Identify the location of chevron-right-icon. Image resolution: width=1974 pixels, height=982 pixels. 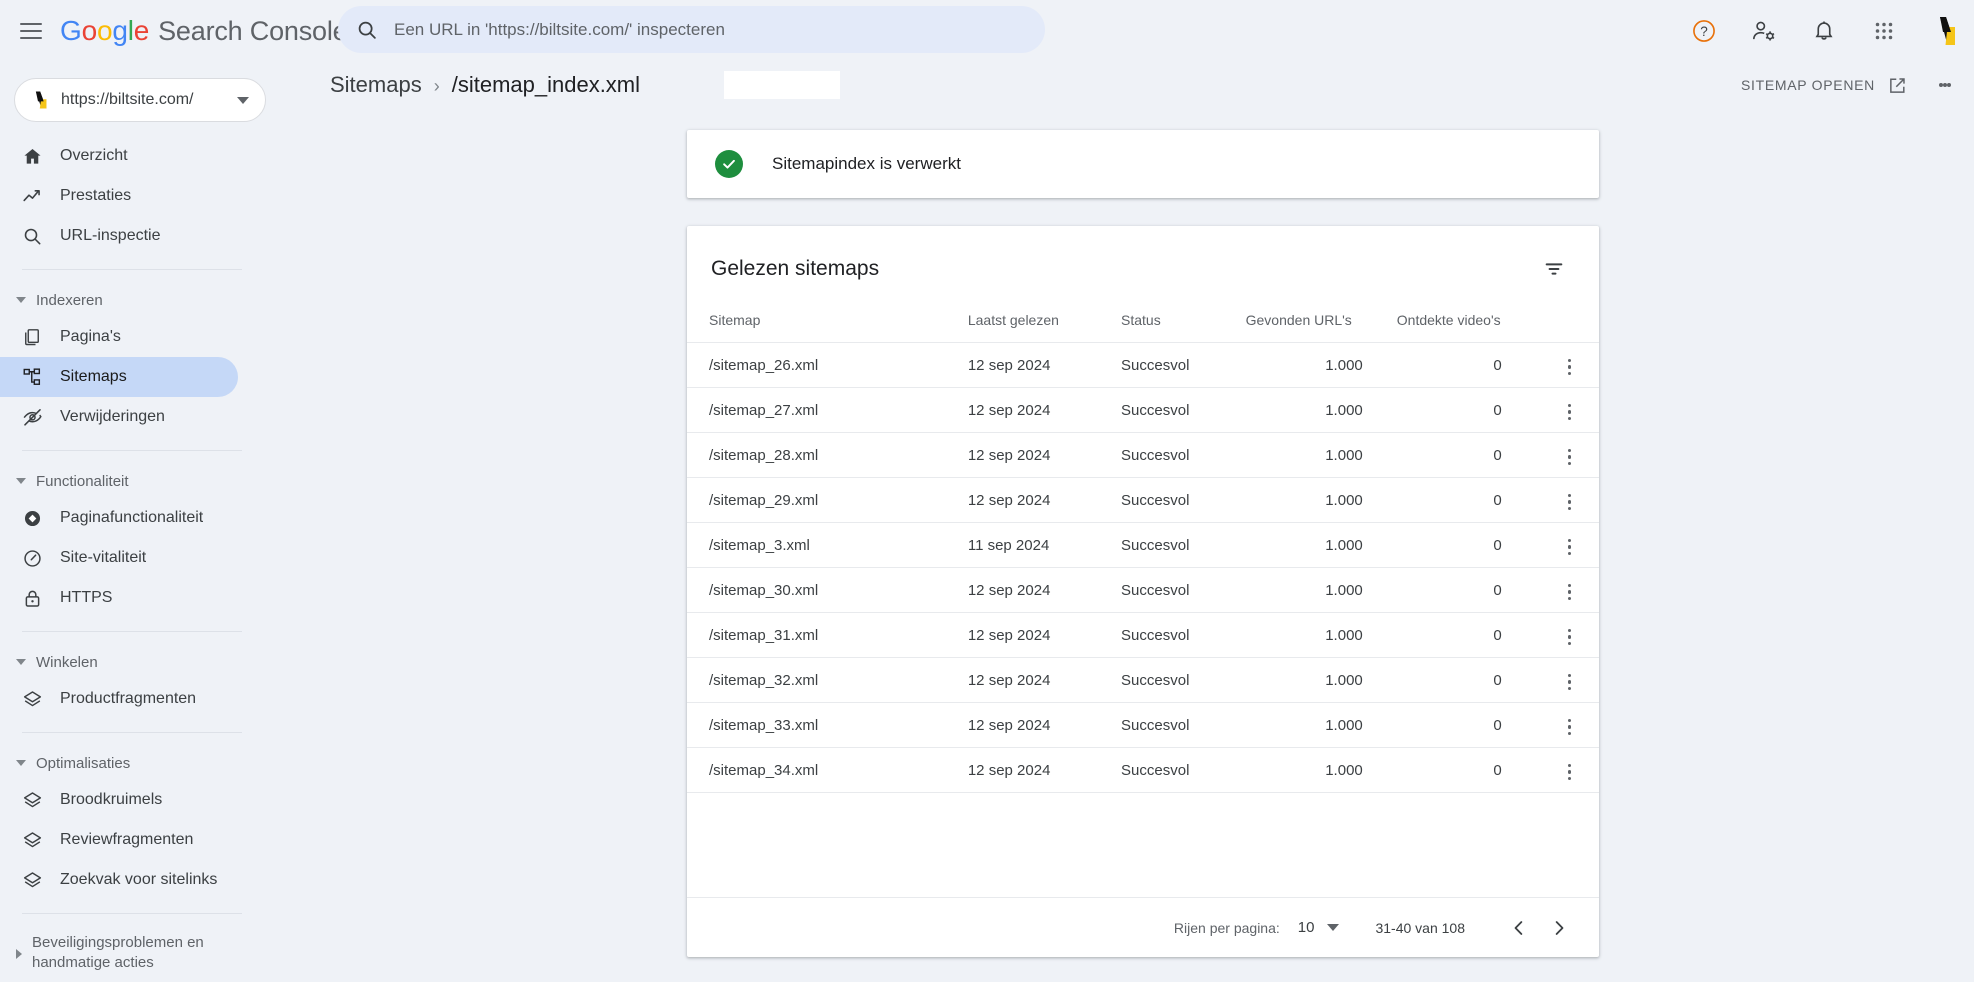
(19, 954).